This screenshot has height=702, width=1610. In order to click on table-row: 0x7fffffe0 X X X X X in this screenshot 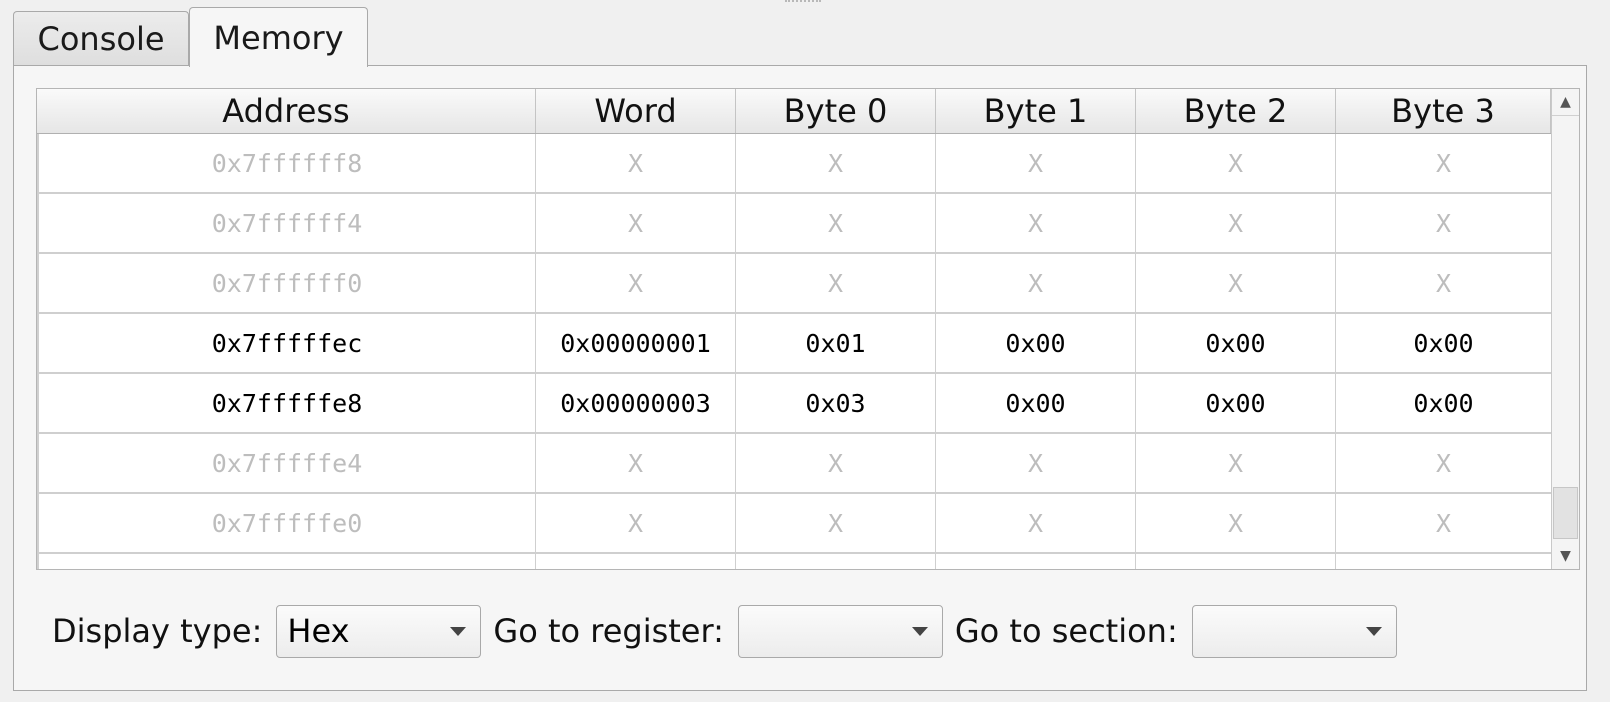, I will do `click(794, 524)`.